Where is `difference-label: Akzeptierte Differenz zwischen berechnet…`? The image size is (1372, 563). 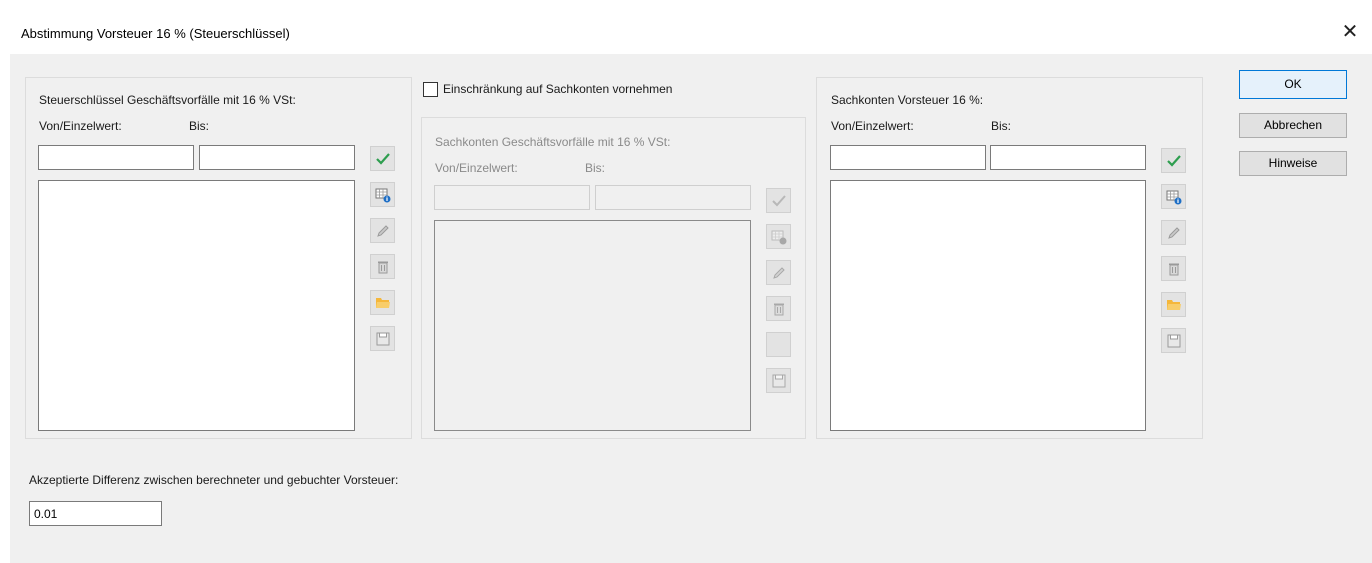 difference-label: Akzeptierte Differenz zwischen berechnet… is located at coordinates (214, 480).